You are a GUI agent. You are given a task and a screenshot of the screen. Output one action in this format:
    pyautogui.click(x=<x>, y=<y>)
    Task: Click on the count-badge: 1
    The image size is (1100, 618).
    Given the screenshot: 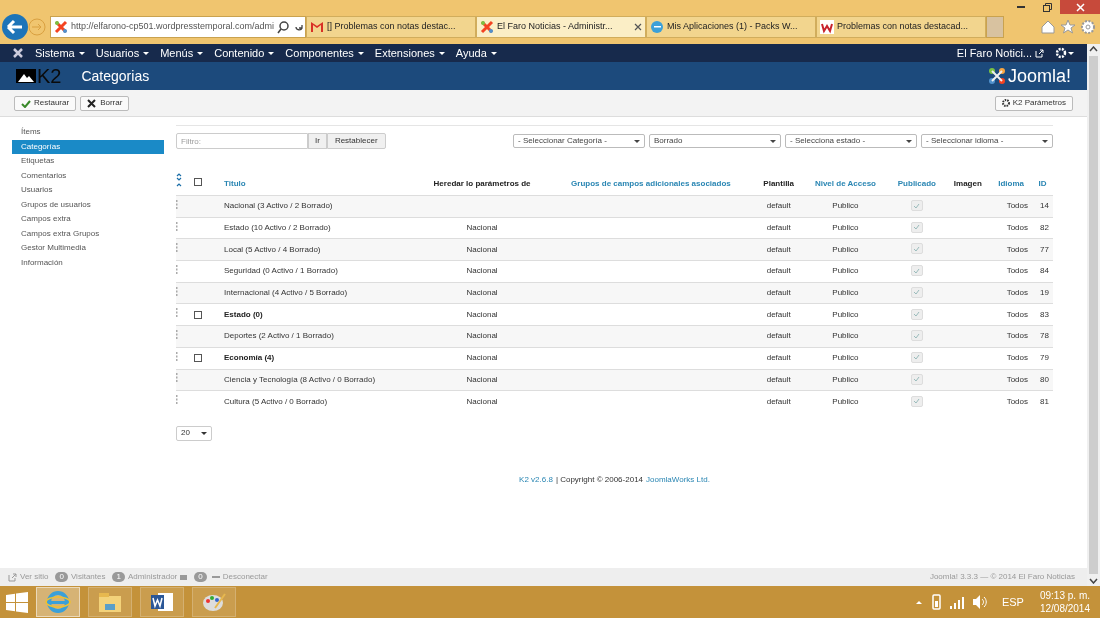 What is the action you would take?
    pyautogui.click(x=118, y=577)
    